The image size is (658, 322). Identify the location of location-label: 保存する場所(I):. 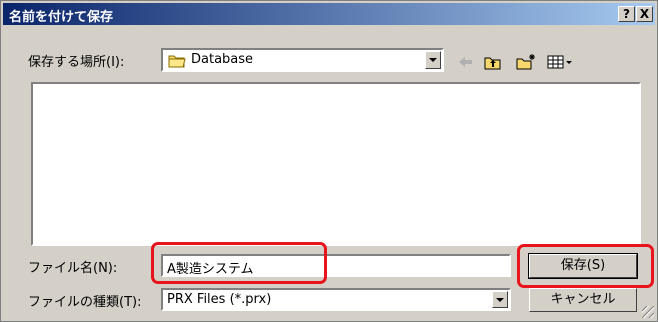
(76, 62).